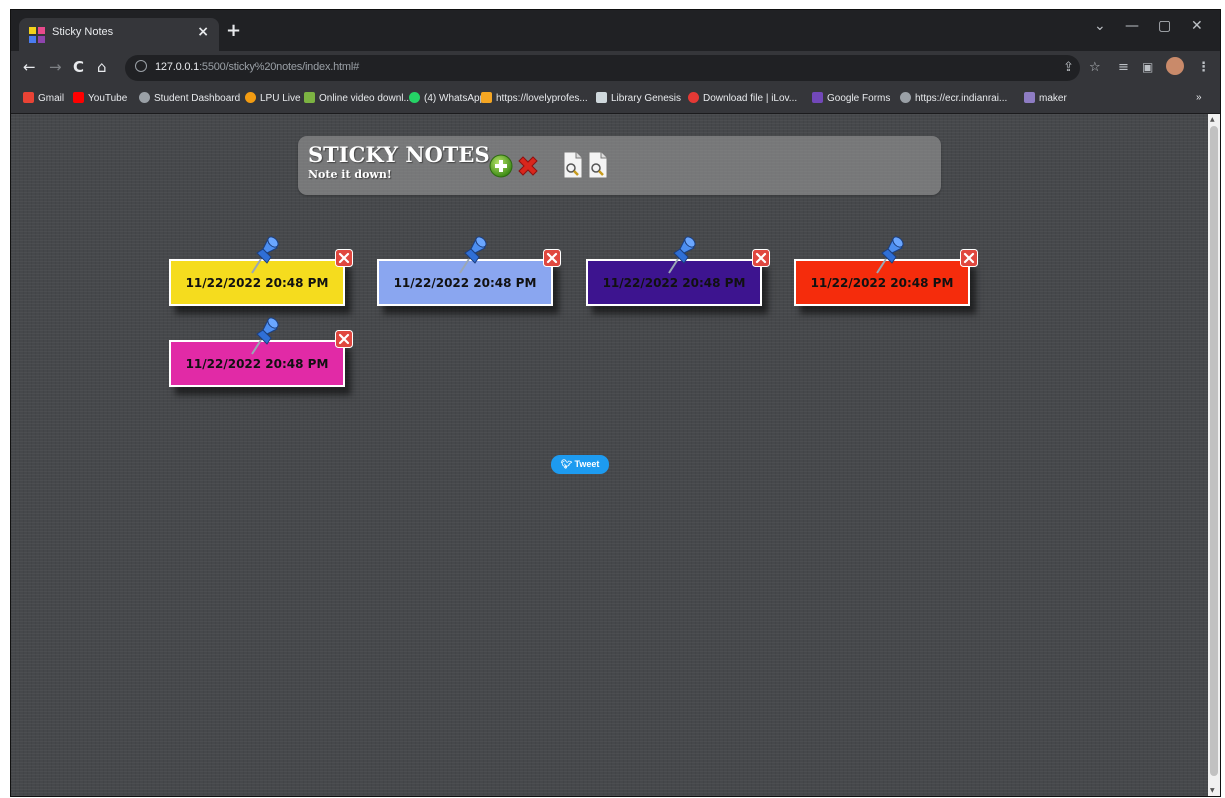 This screenshot has width=1225, height=798. Describe the element at coordinates (1147, 67) in the screenshot. I see `side-panel-icon: ▣` at that location.